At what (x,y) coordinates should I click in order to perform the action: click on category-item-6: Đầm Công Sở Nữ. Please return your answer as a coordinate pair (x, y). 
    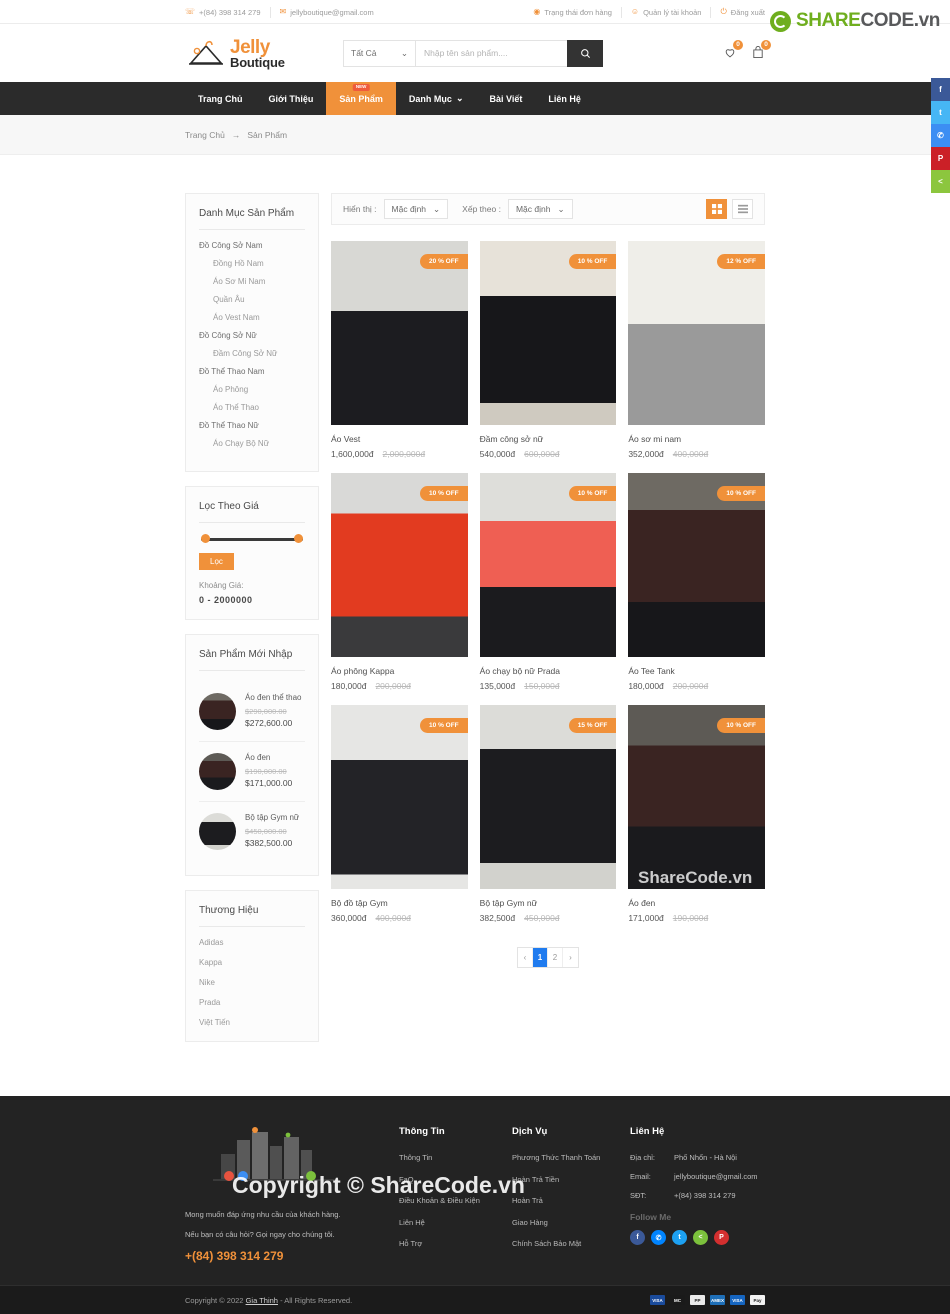
    Looking at the image, I should click on (259, 353).